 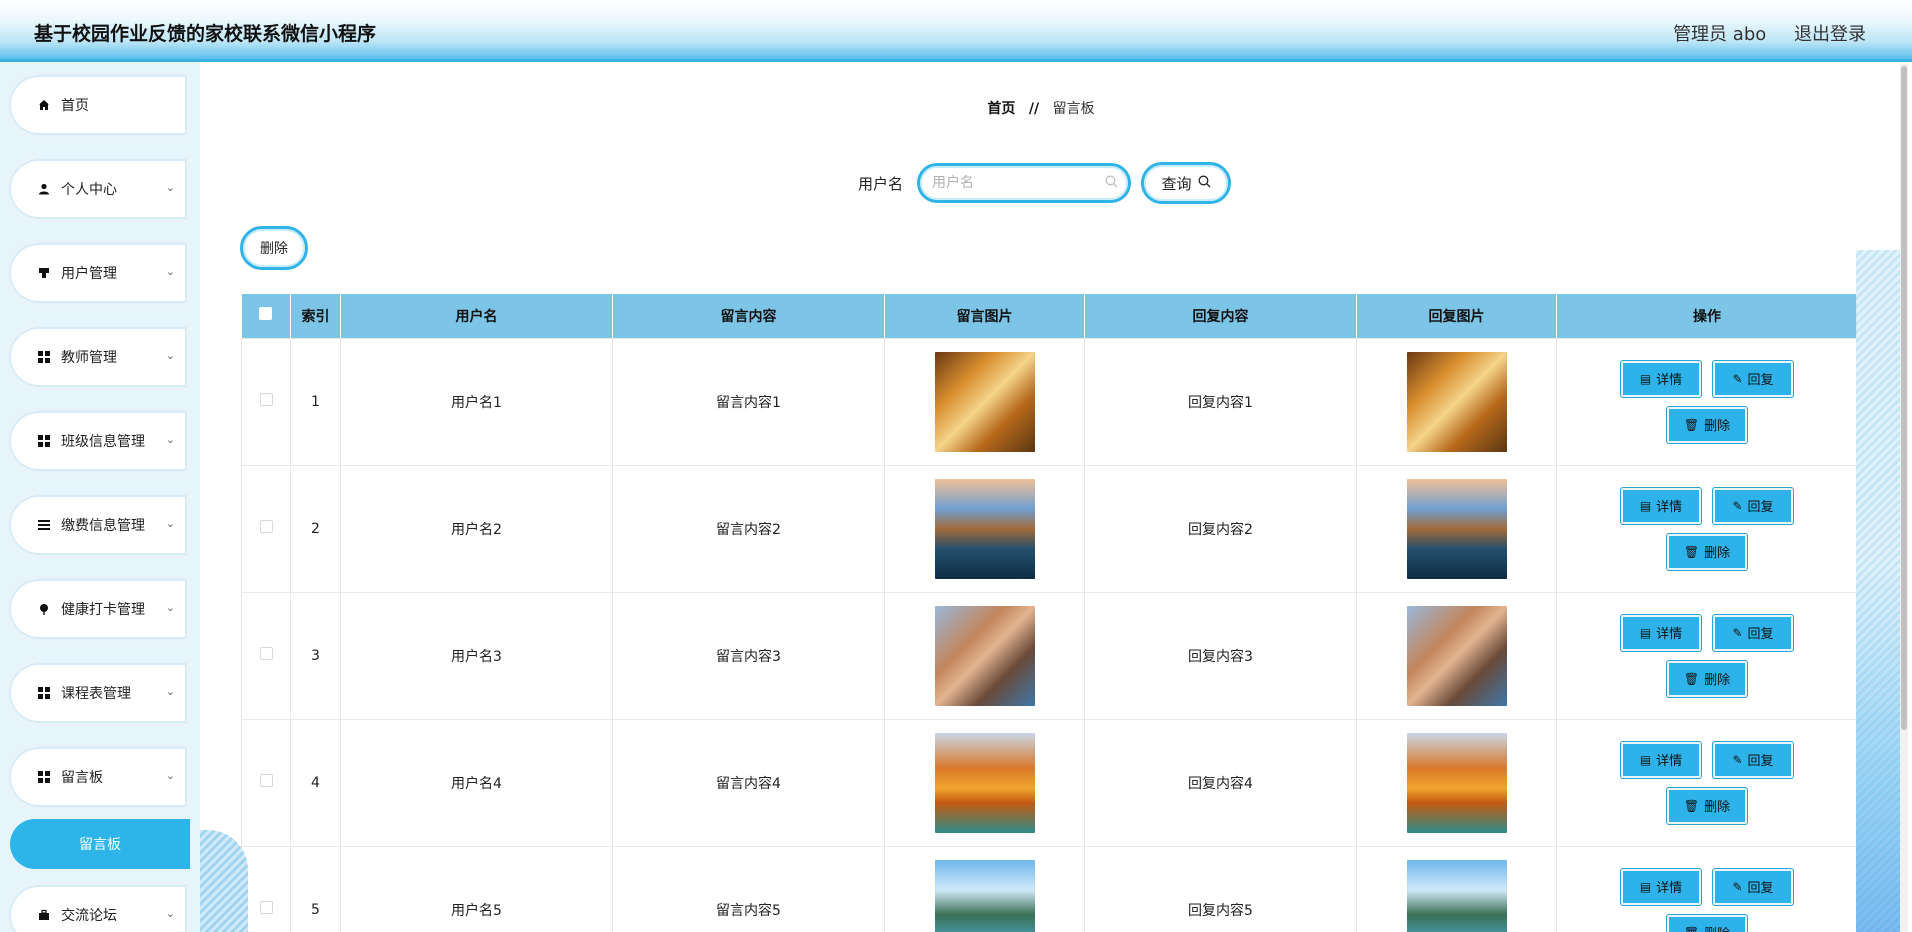 What do you see at coordinates (98, 441) in the screenshot?
I see `sidebar-item-class-mgmt: 班级信息管理 ⌄` at bounding box center [98, 441].